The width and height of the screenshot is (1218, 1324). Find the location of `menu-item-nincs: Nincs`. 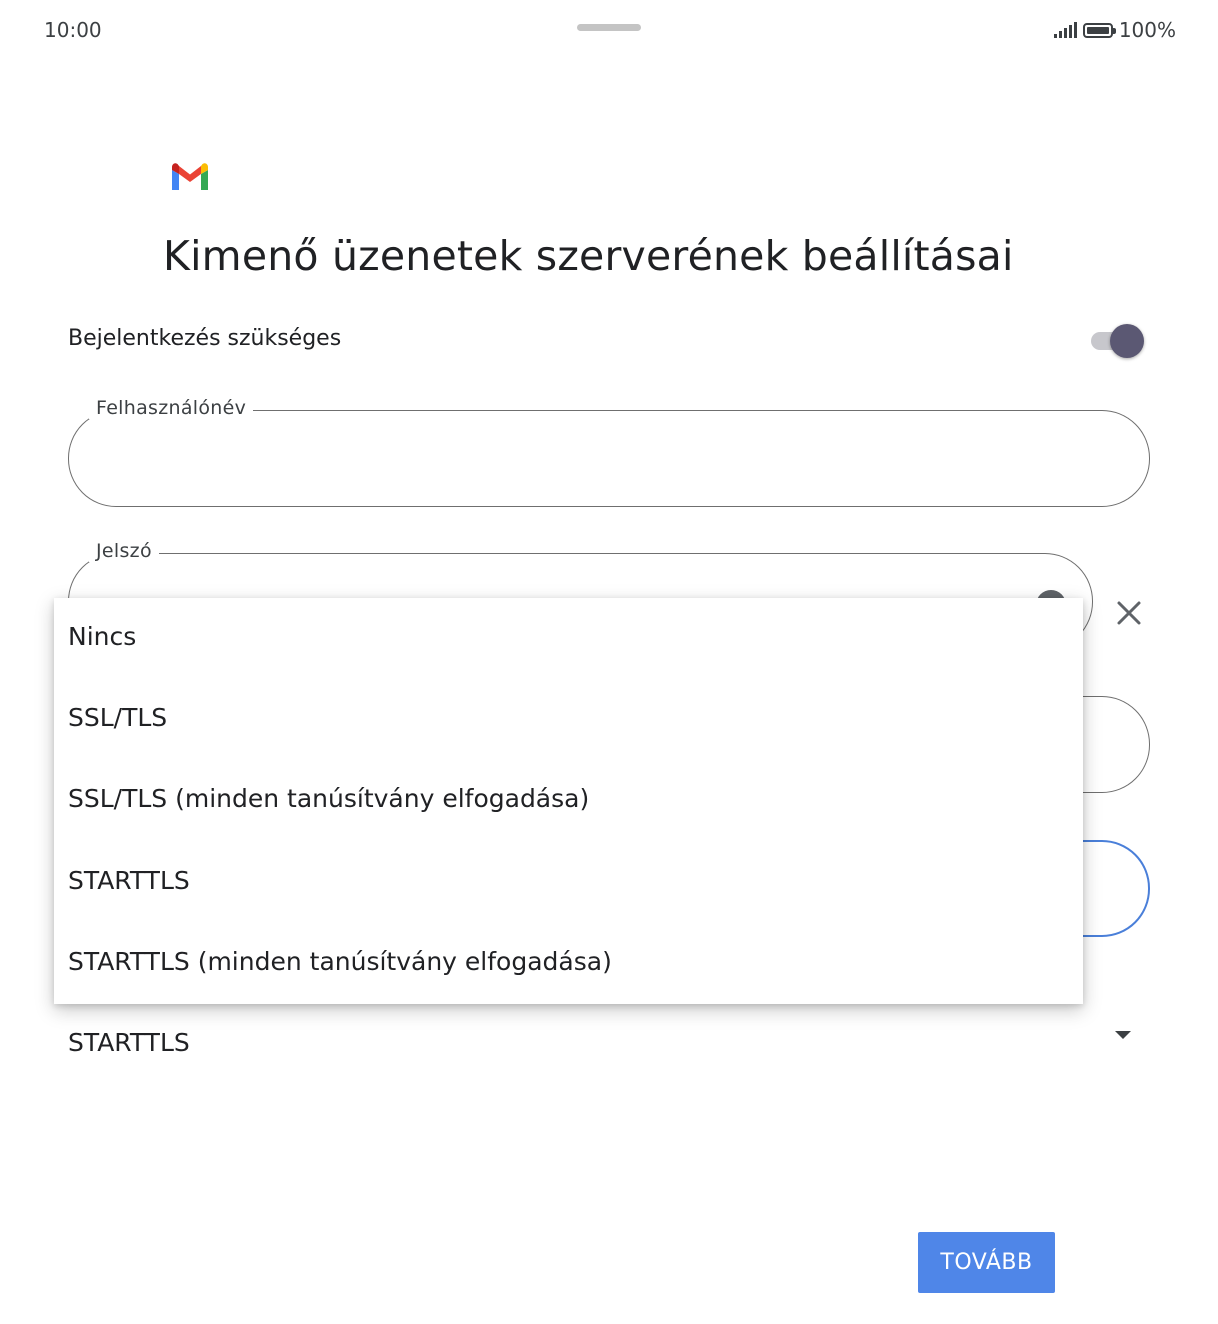

menu-item-nincs: Nincs is located at coordinates (102, 636).